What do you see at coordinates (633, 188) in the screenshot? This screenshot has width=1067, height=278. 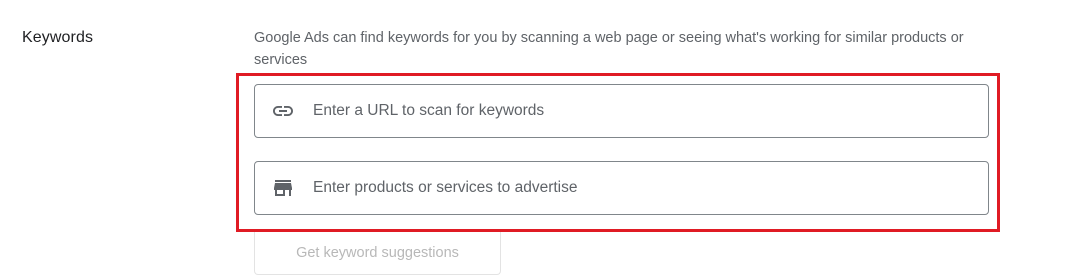 I see `products-input` at bounding box center [633, 188].